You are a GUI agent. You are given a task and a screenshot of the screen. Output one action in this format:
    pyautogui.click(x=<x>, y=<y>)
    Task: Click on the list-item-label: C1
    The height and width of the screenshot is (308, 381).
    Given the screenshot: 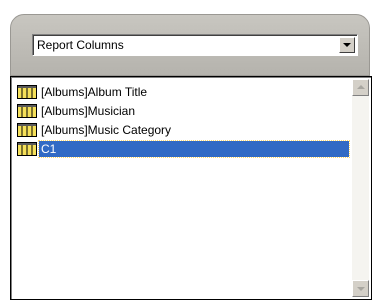 What is the action you would take?
    pyautogui.click(x=49, y=149)
    